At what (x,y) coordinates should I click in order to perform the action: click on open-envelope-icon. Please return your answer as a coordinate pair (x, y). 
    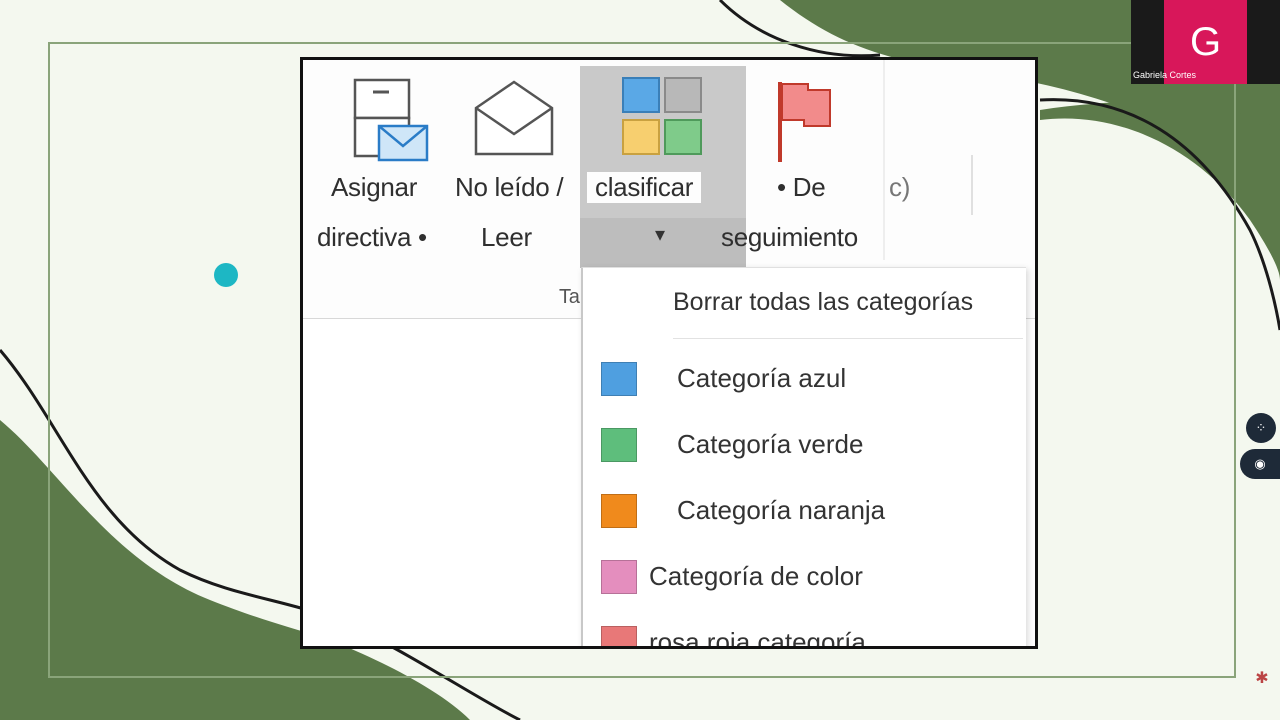
    Looking at the image, I should click on (514, 118).